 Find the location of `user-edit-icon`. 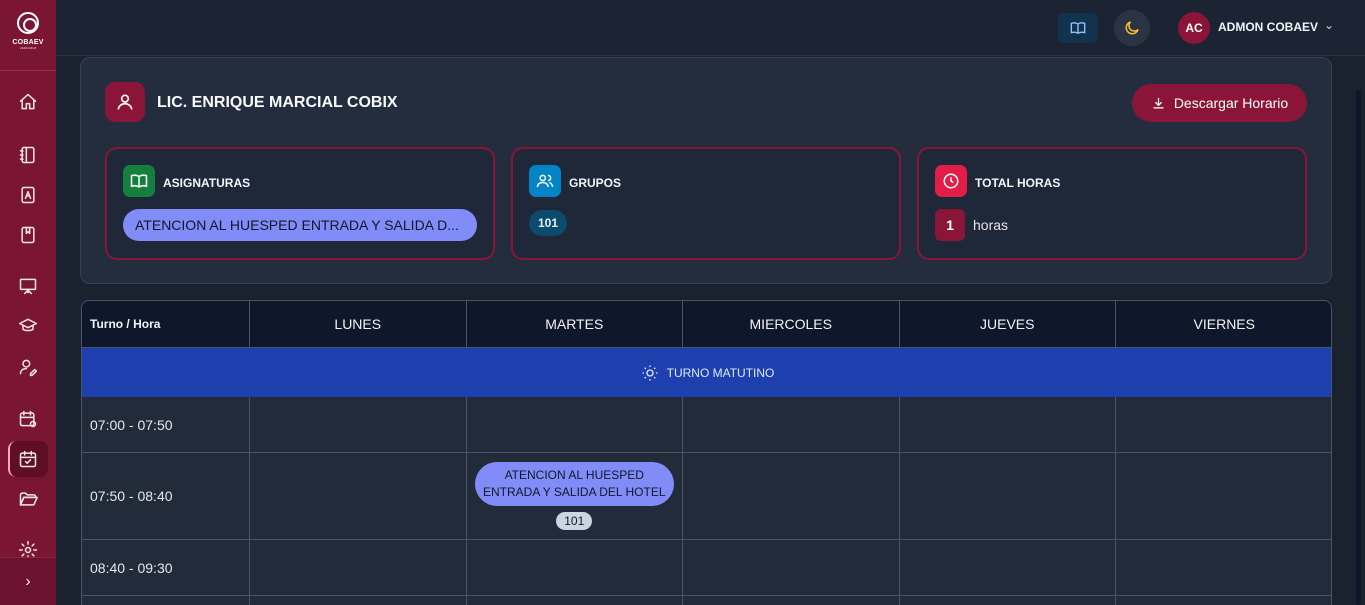

user-edit-icon is located at coordinates (28, 367).